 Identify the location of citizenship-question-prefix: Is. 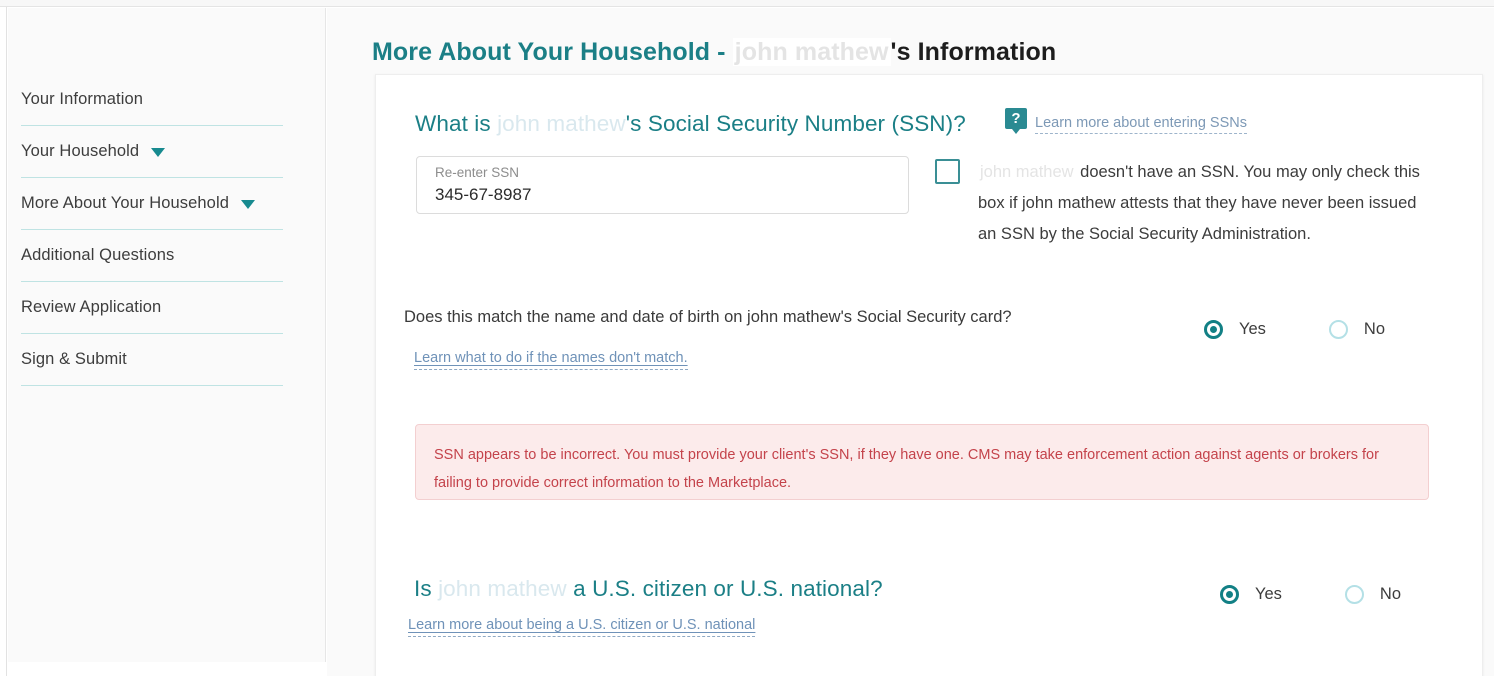
(426, 588).